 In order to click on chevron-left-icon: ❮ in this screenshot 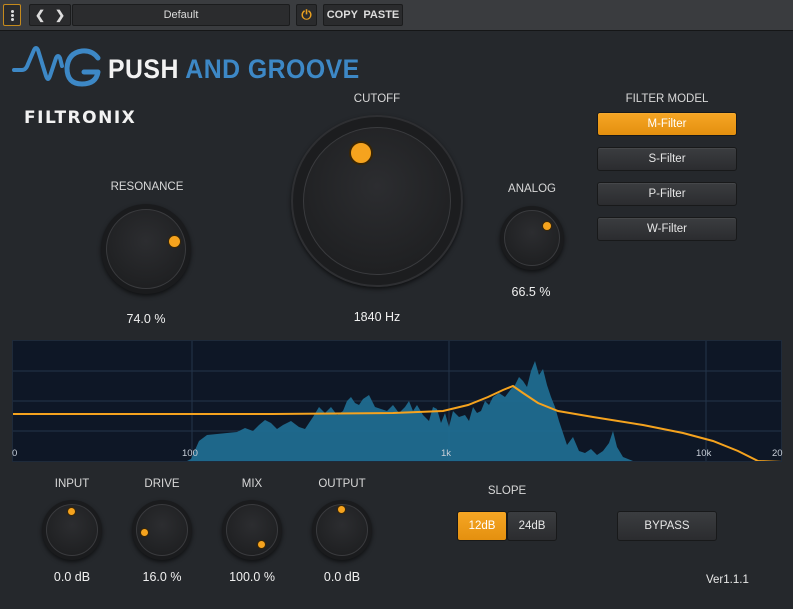, I will do `click(40, 15)`.